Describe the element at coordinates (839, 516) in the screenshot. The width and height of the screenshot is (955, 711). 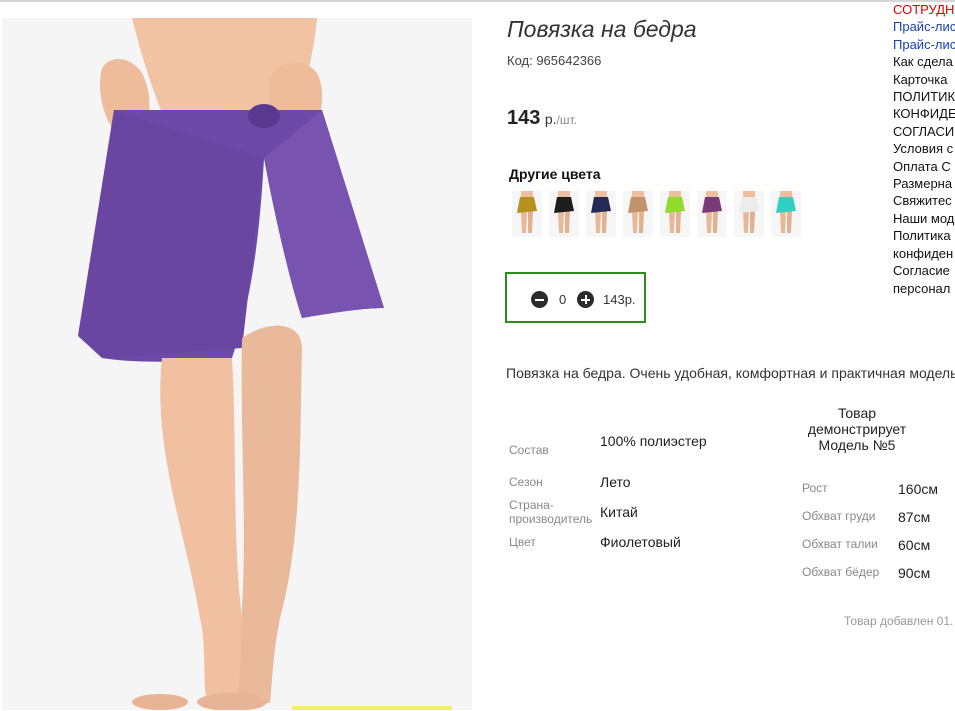
I see `measure-label: Обхват груди` at that location.